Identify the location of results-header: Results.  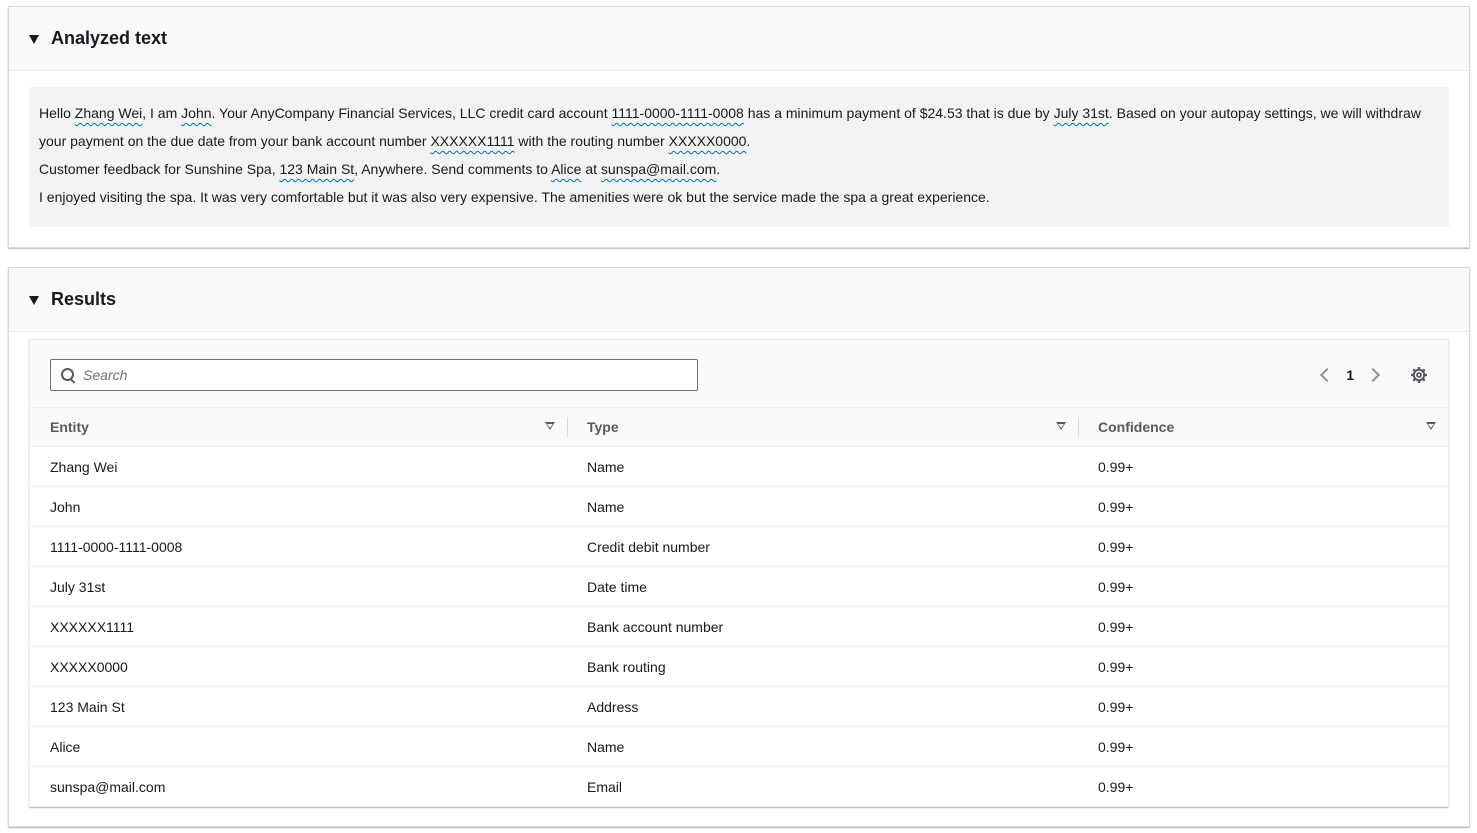
(739, 300).